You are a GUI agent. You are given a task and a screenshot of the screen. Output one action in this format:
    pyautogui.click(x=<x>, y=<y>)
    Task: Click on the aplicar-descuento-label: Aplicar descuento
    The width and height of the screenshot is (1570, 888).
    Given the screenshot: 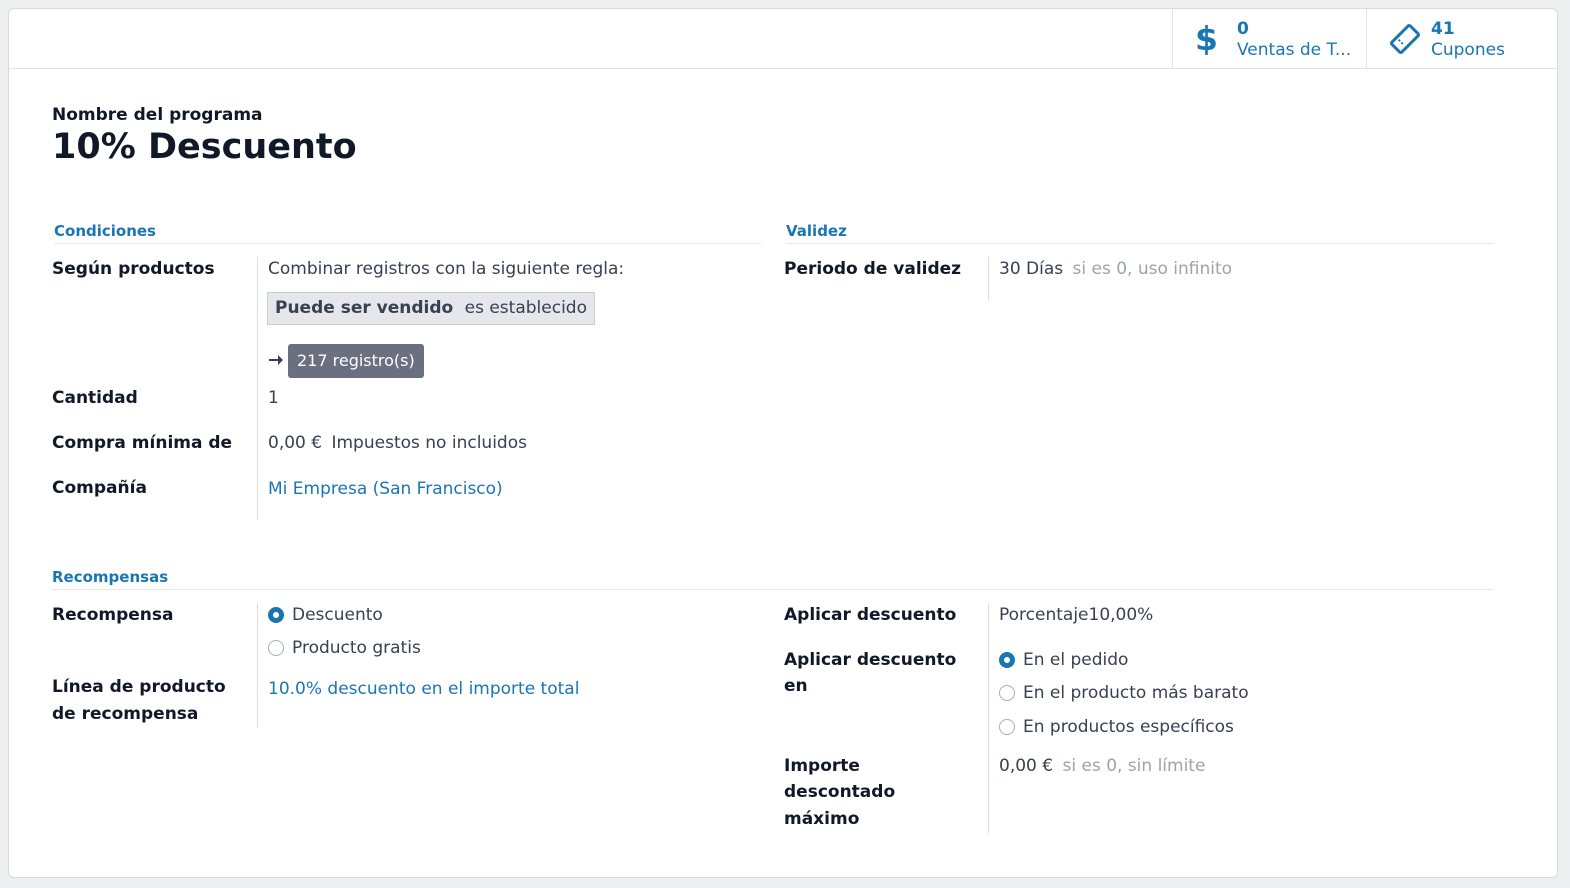 What is the action you would take?
    pyautogui.click(x=870, y=615)
    